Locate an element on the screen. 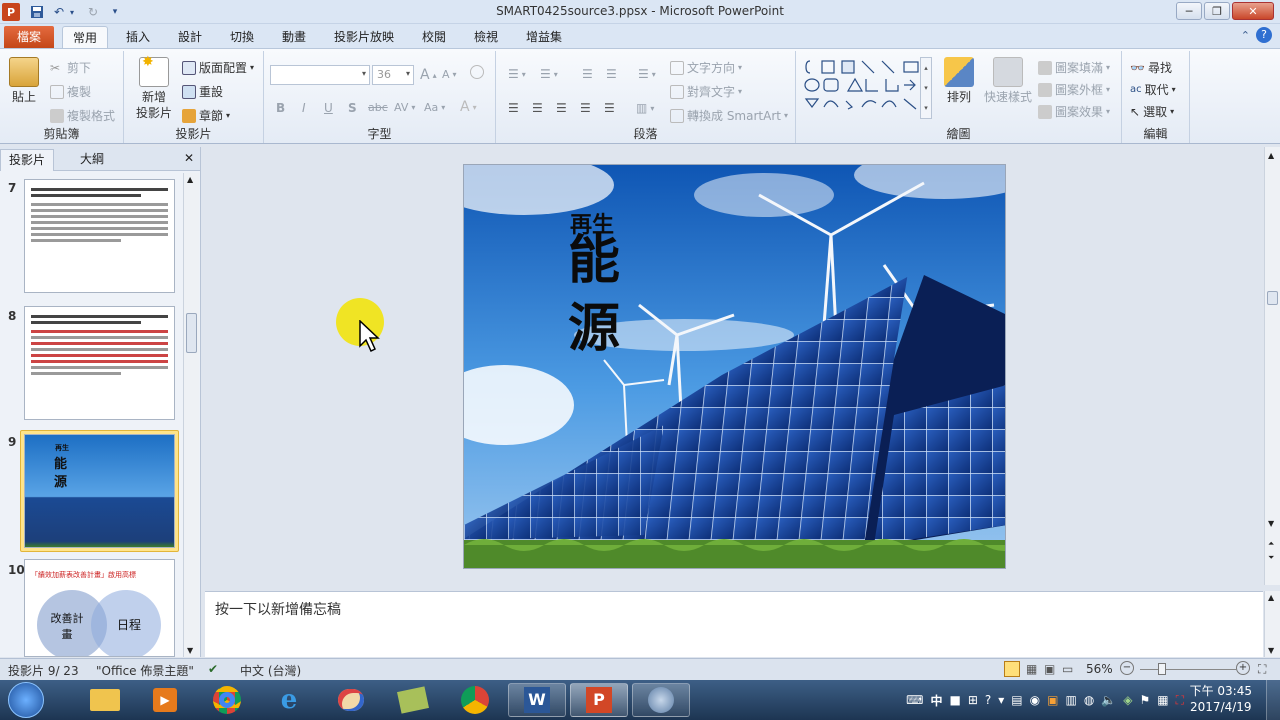 The image size is (1280, 720). shapes-gallery is located at coordinates (865, 89).